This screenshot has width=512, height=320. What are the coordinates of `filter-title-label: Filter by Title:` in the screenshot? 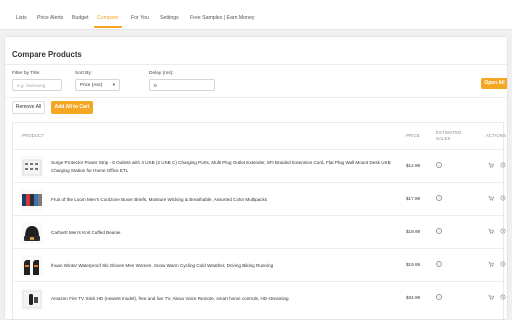 It's located at (26, 73).